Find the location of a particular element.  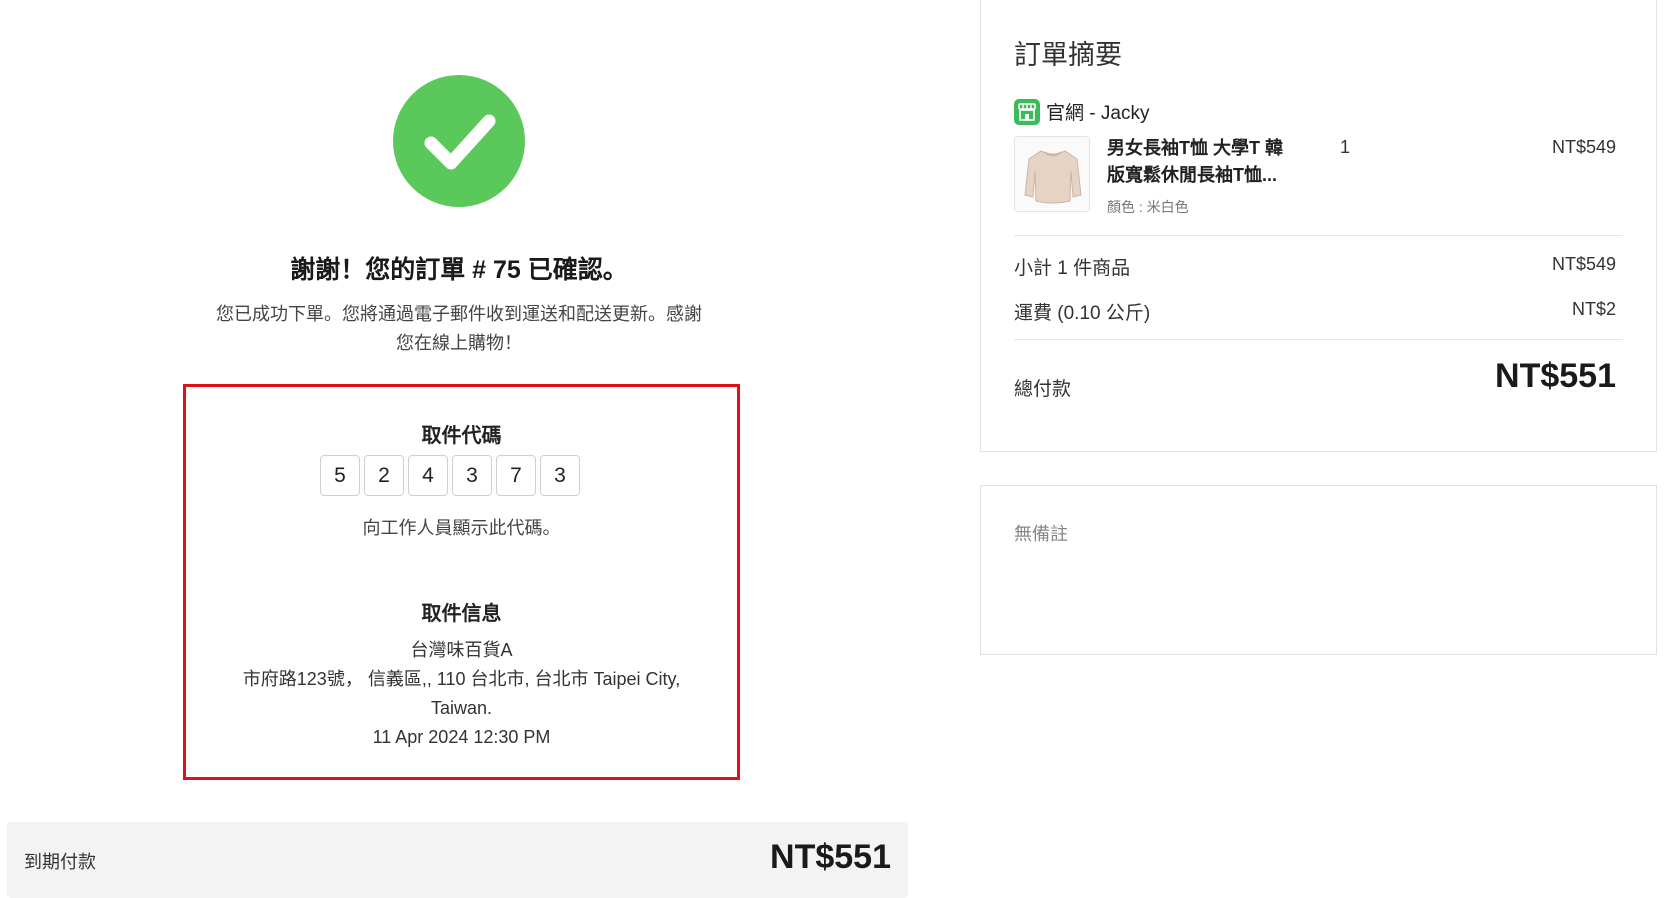

pickup-address-line-1: 市府路123號， 信義區,, 110 台北市, 台北市 Taipei City, is located at coordinates (461, 679).